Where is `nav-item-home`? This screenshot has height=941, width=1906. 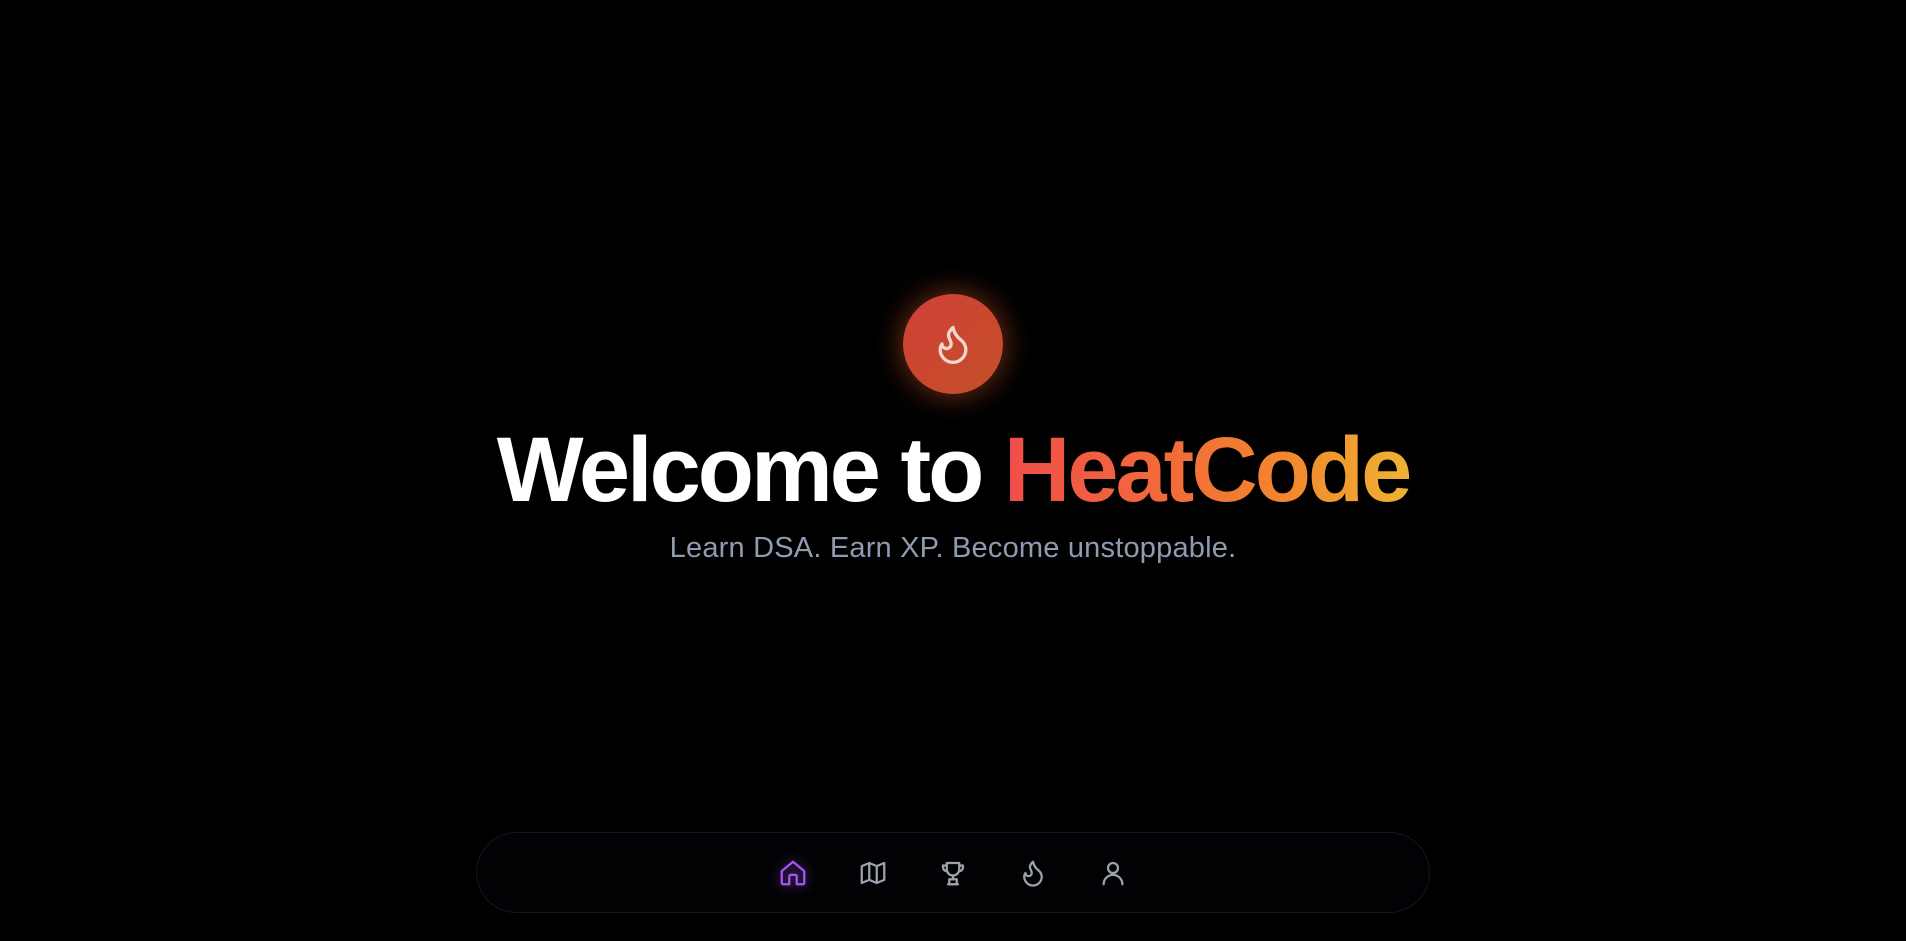
nav-item-home is located at coordinates (793, 873).